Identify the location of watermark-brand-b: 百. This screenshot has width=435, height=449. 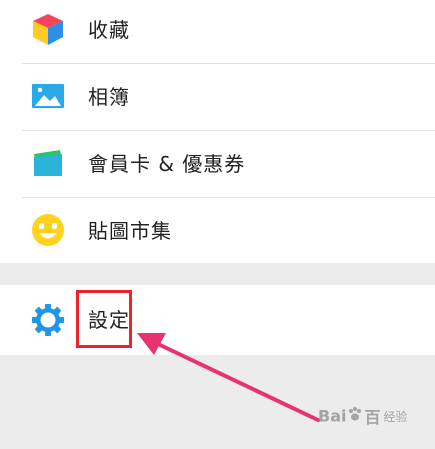
(372, 417).